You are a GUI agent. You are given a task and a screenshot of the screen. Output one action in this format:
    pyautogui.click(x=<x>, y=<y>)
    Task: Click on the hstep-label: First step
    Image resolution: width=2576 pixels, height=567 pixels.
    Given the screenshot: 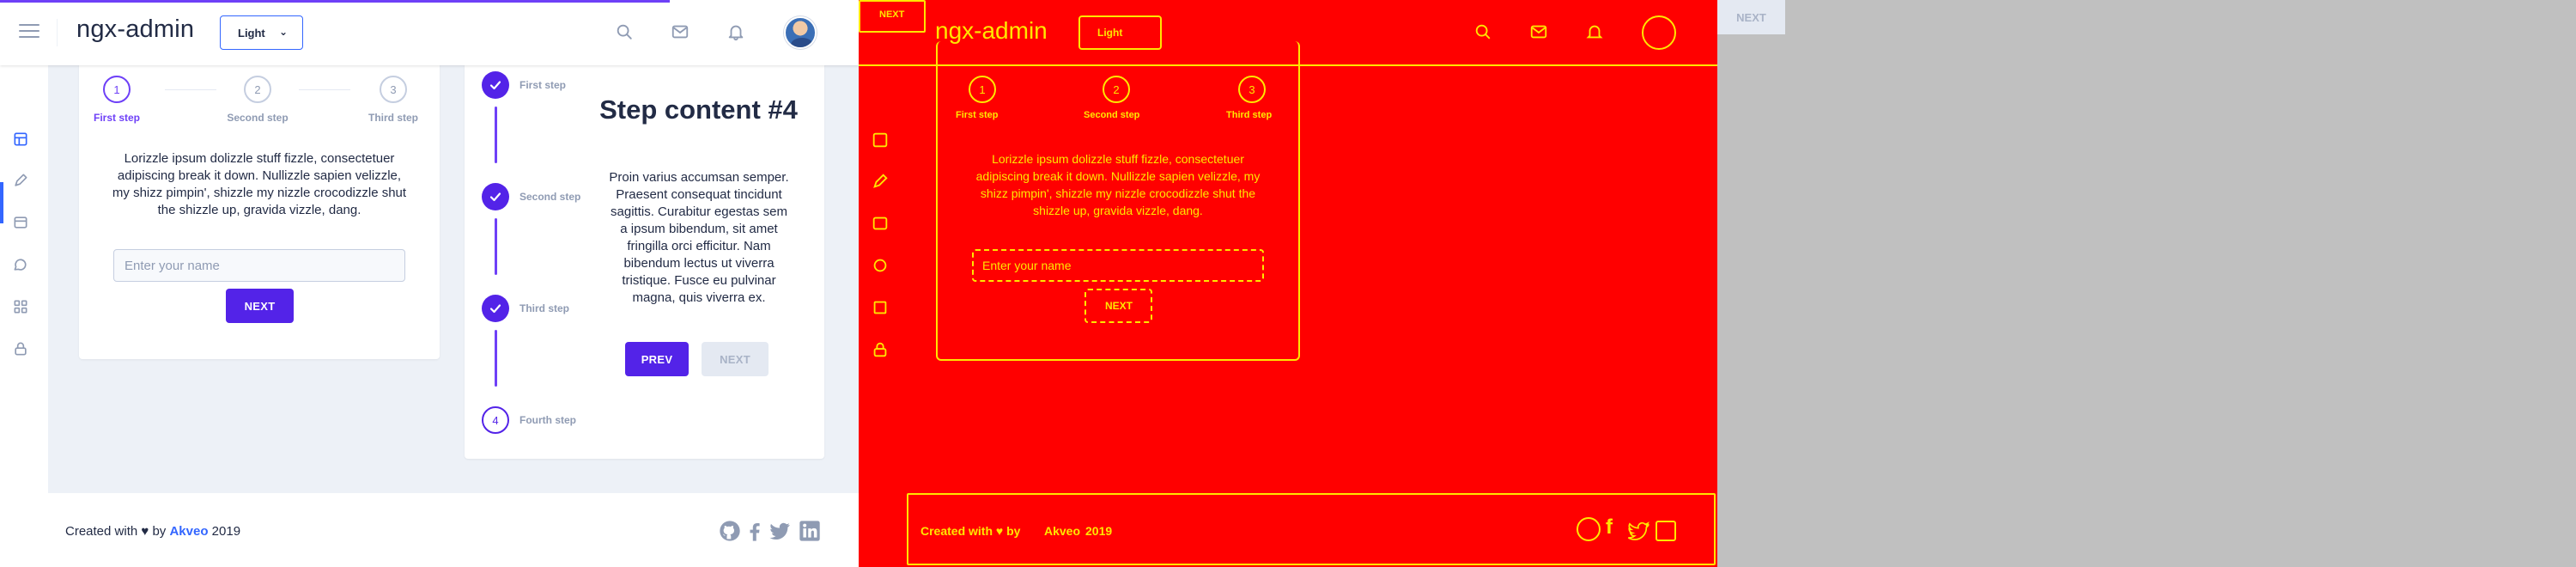 What is the action you would take?
    pyautogui.click(x=117, y=118)
    